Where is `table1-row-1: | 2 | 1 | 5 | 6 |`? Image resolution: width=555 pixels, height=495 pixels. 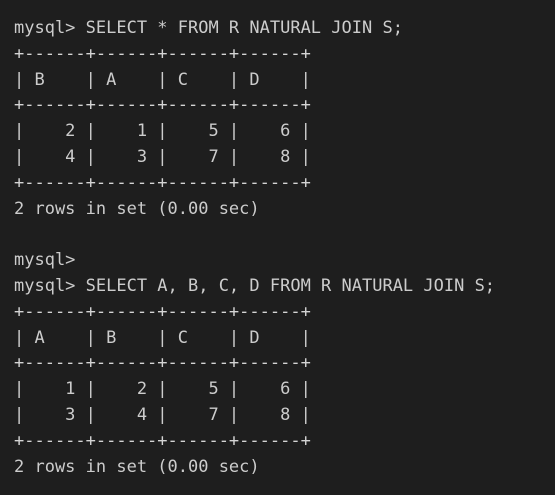
table1-row-1: | 2 | 1 | 5 | 6 | is located at coordinates (162, 131).